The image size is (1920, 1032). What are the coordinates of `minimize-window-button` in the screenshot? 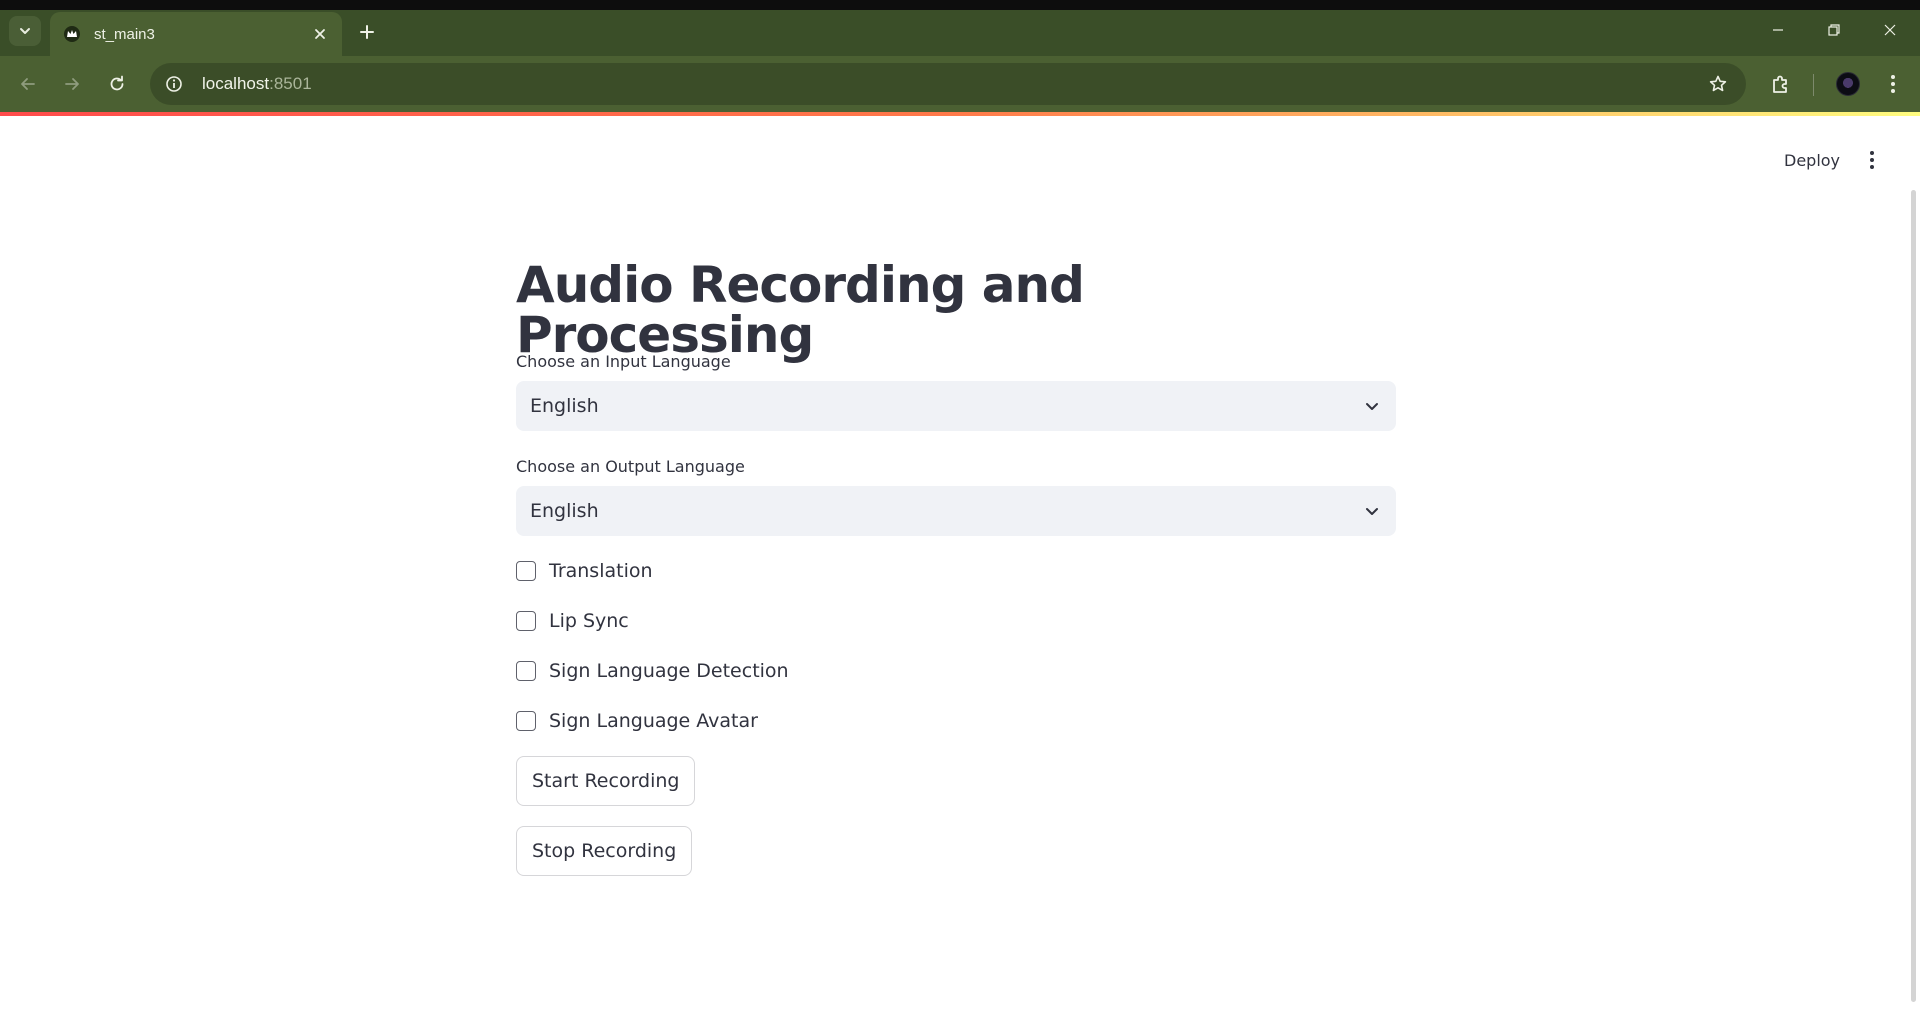 It's located at (1778, 30).